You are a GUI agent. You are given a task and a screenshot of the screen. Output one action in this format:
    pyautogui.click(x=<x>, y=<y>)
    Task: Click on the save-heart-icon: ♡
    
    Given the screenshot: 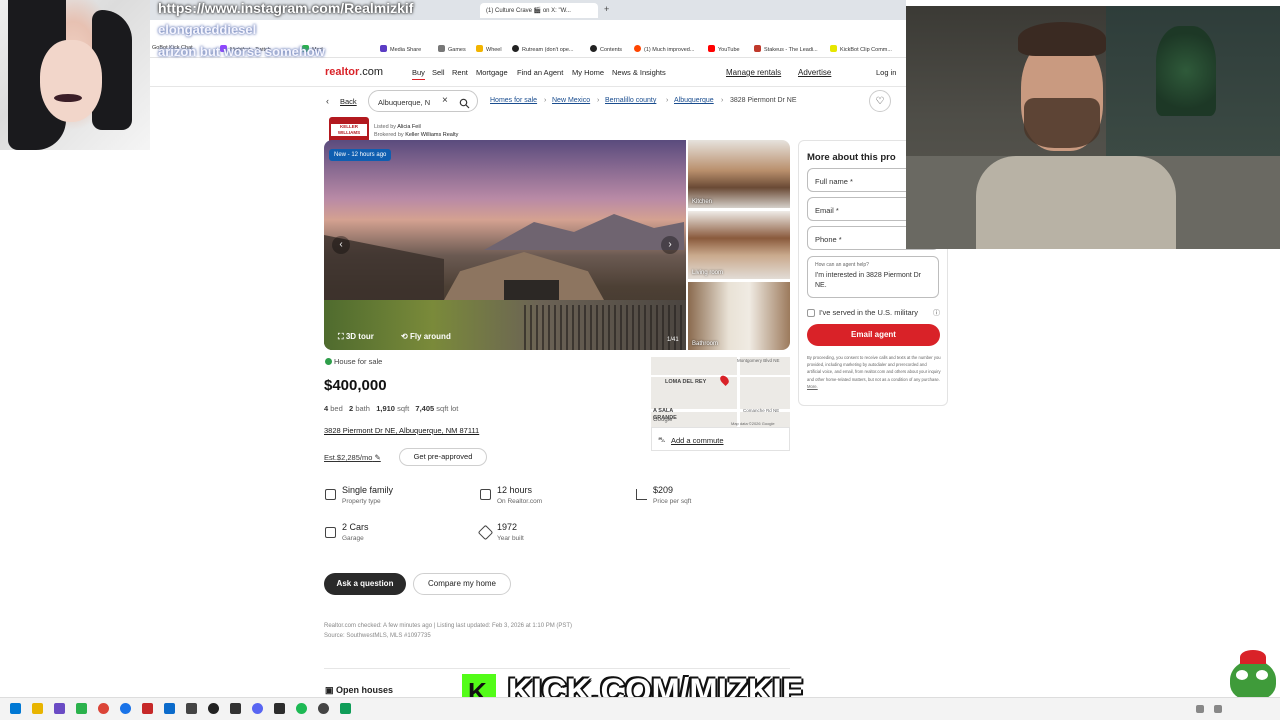 What is the action you would take?
    pyautogui.click(x=880, y=101)
    